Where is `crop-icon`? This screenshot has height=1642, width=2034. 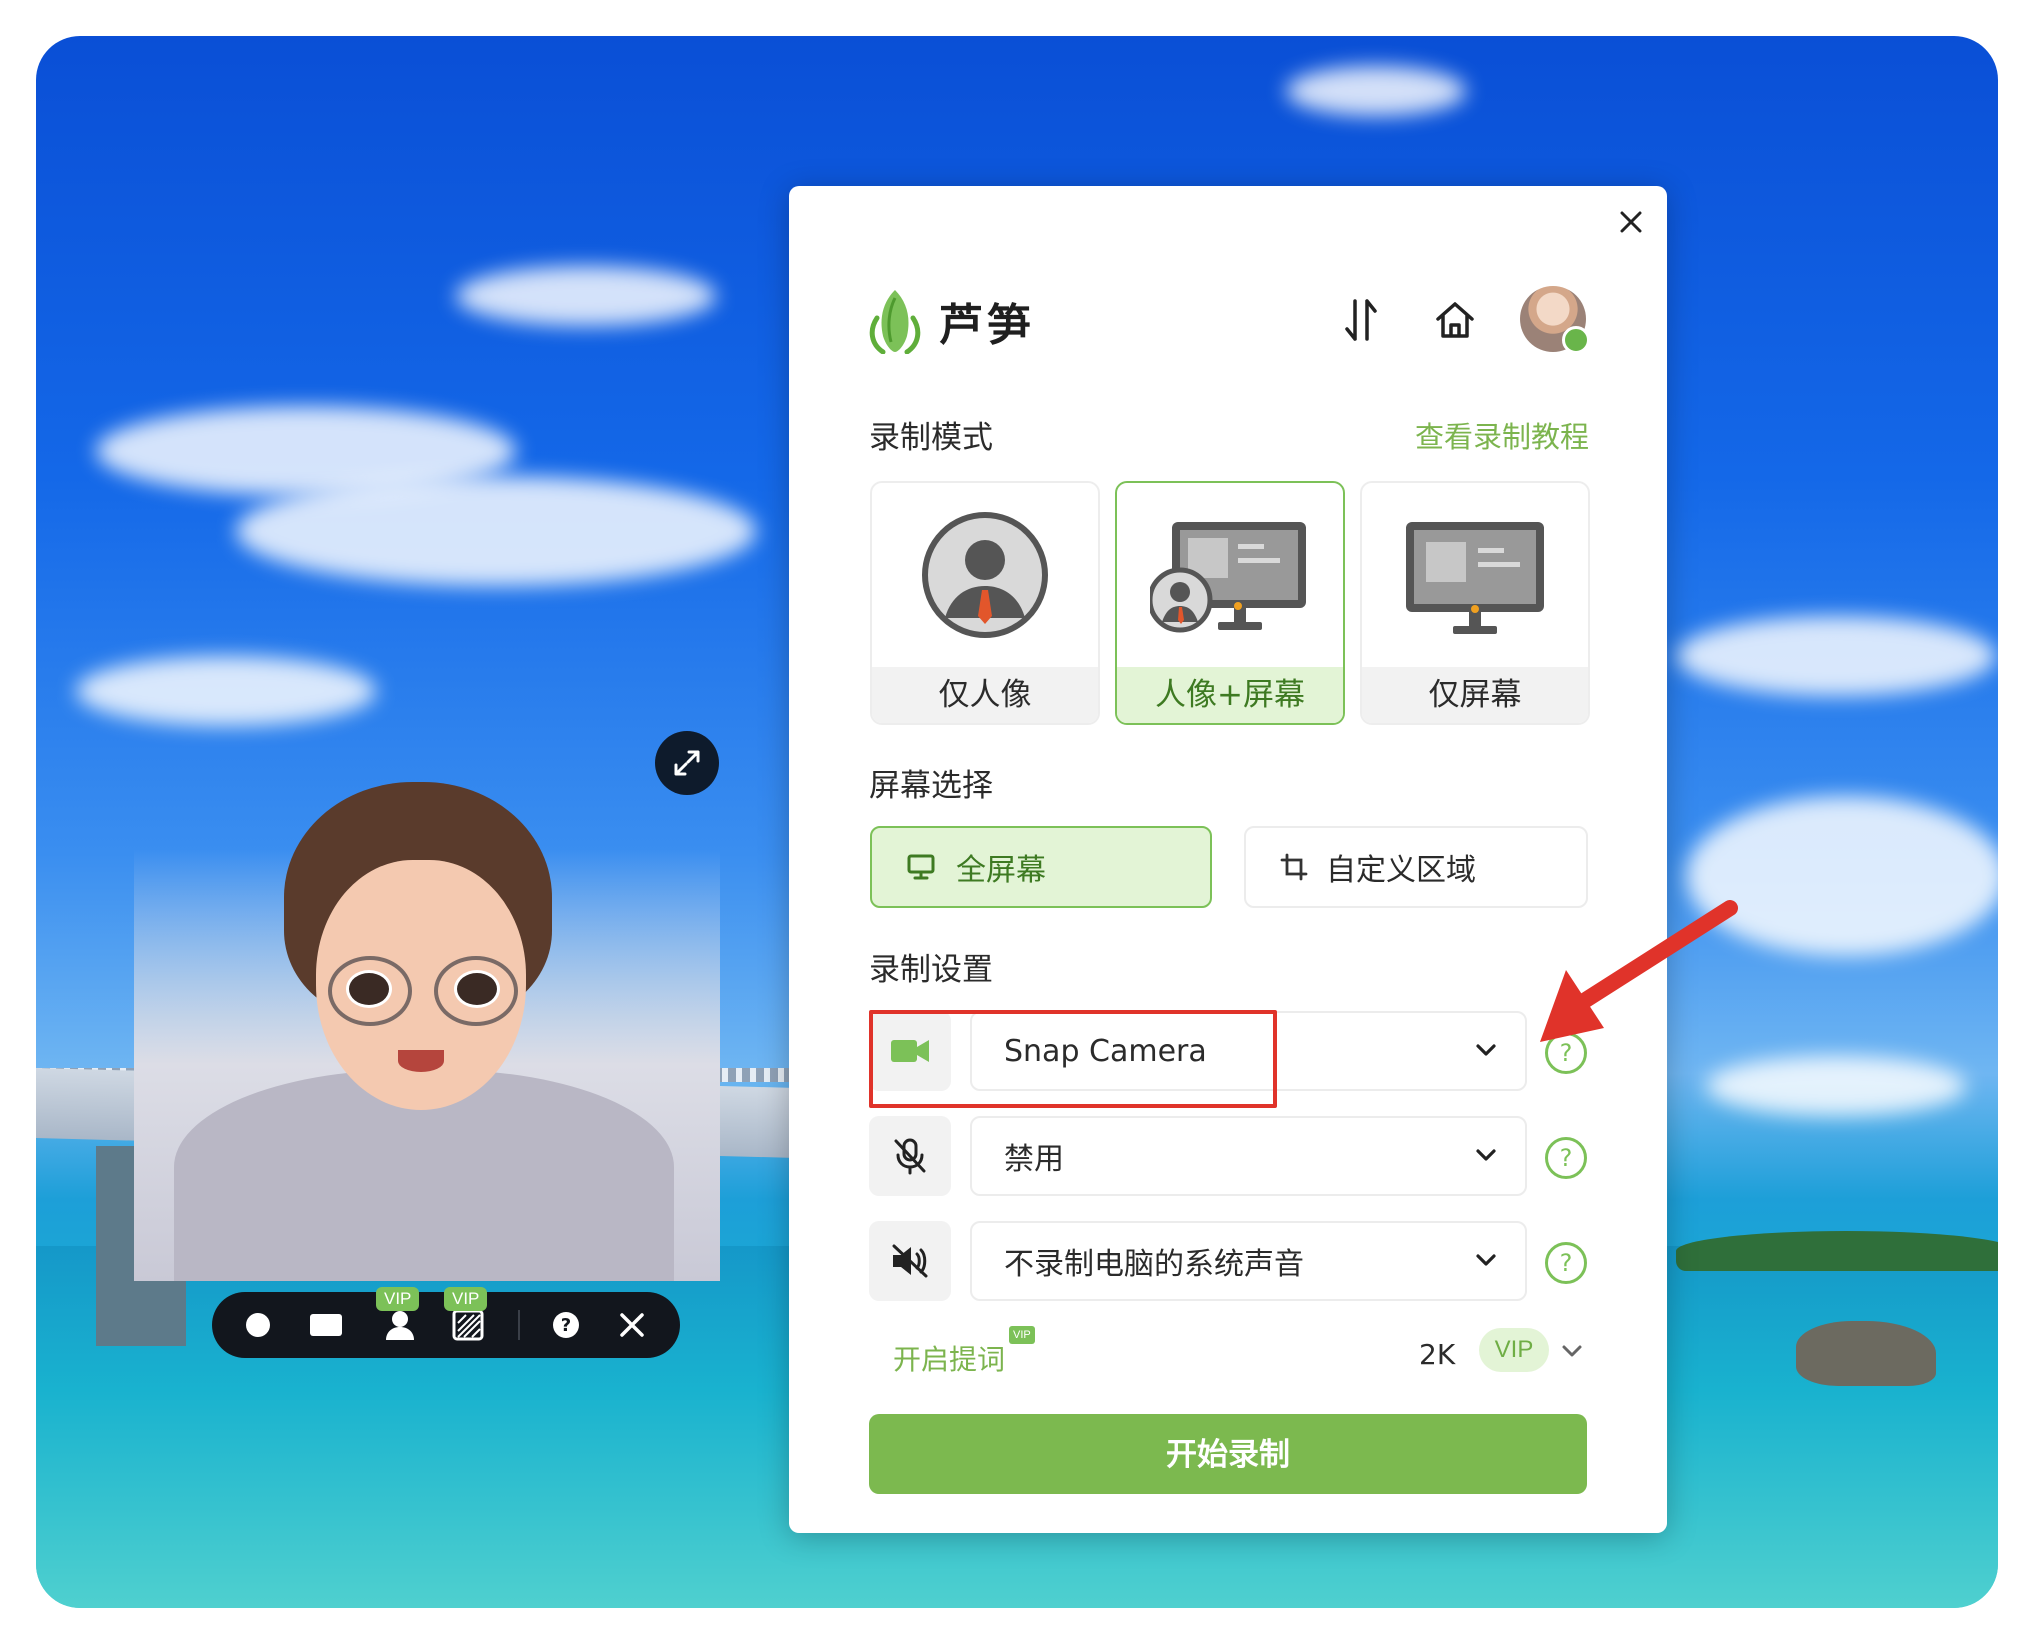 crop-icon is located at coordinates (1294, 867).